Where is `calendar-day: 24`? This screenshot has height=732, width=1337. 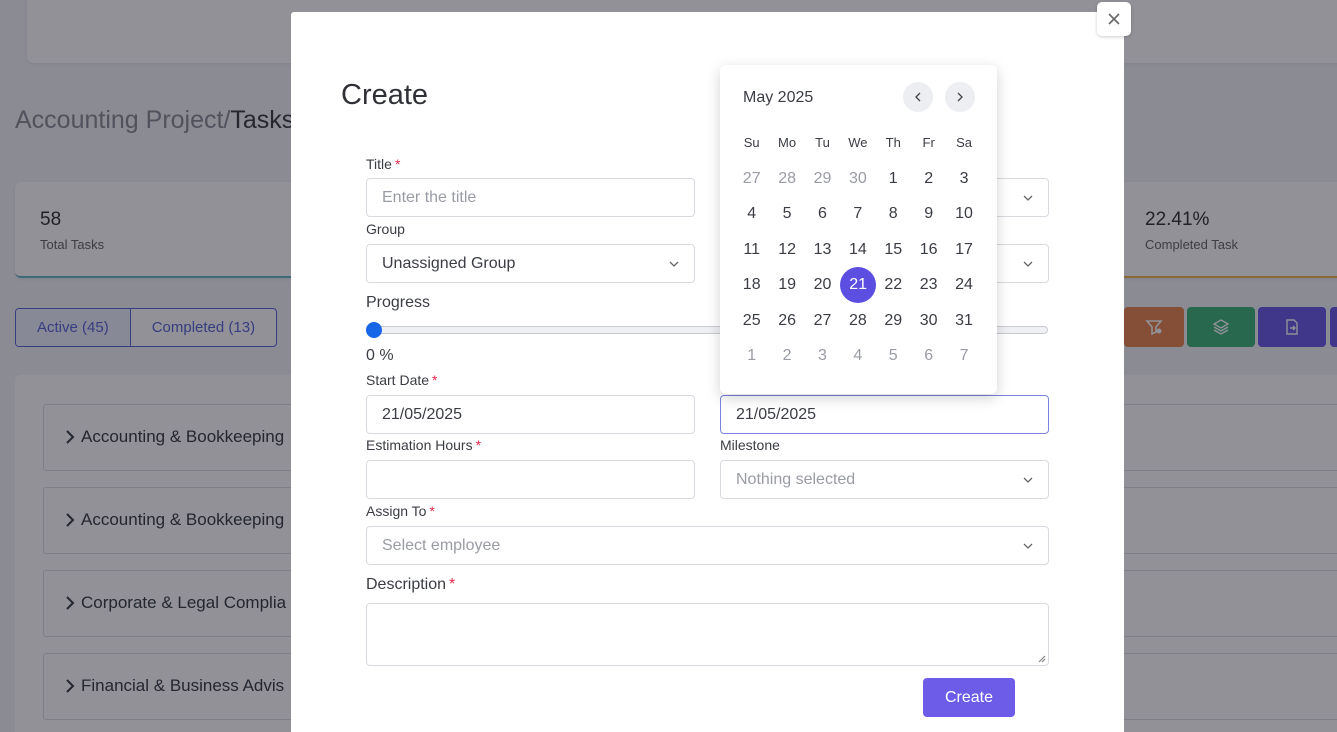
calendar-day: 24 is located at coordinates (963, 284).